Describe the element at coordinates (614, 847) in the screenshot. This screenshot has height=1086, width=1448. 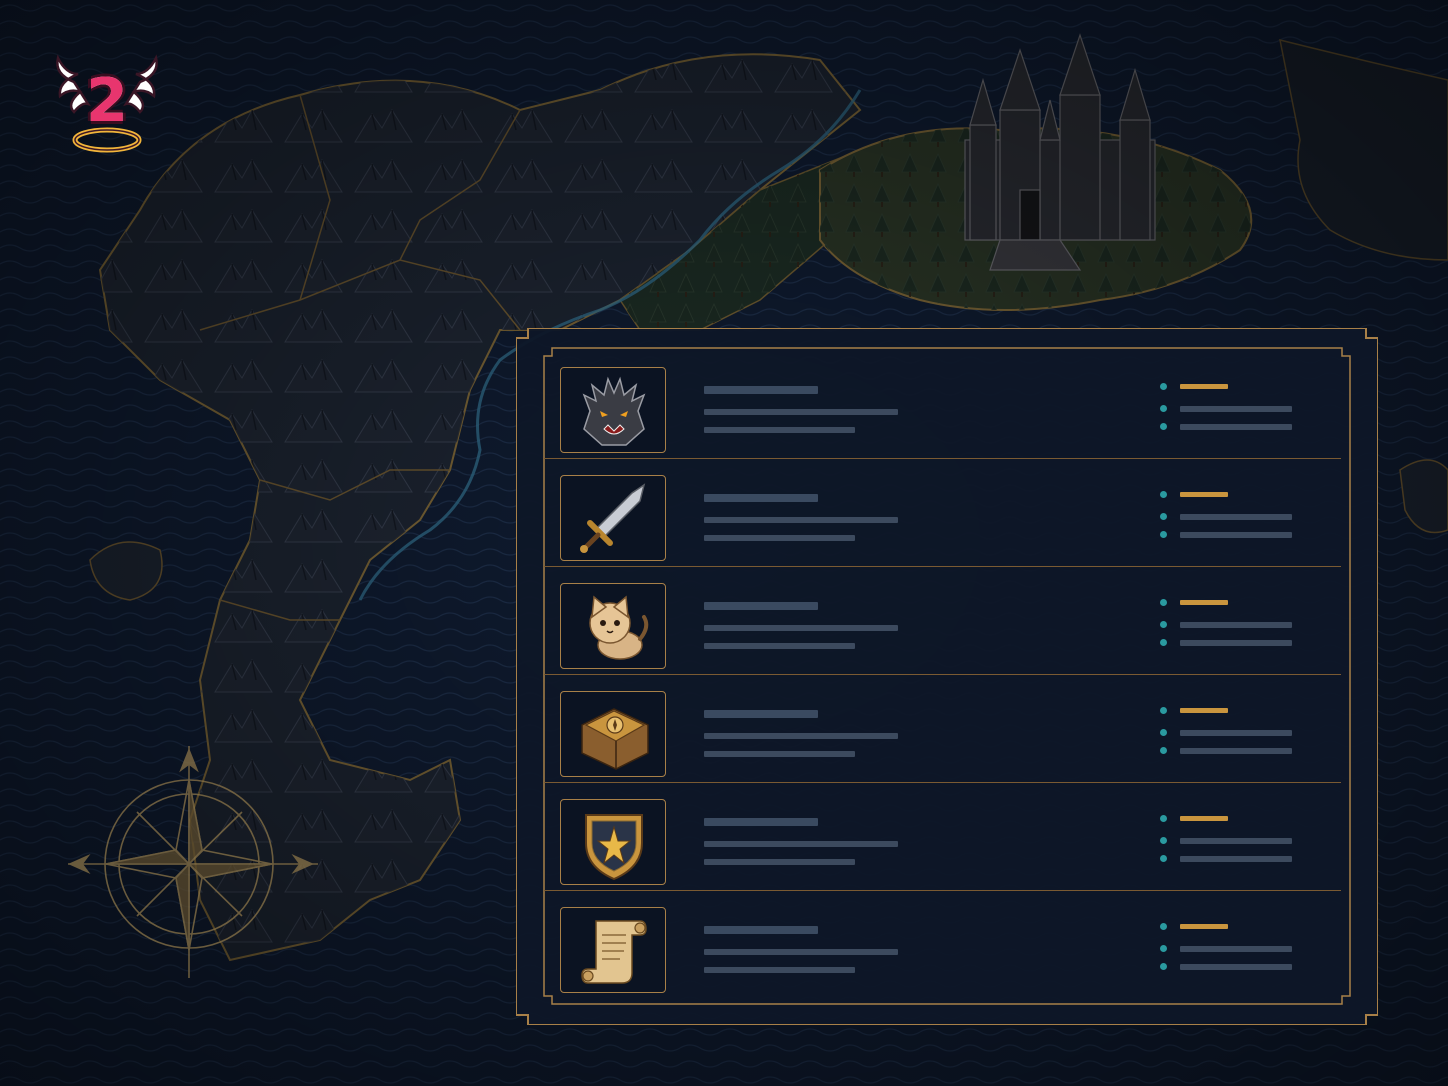
I see `star-shield-icon` at that location.